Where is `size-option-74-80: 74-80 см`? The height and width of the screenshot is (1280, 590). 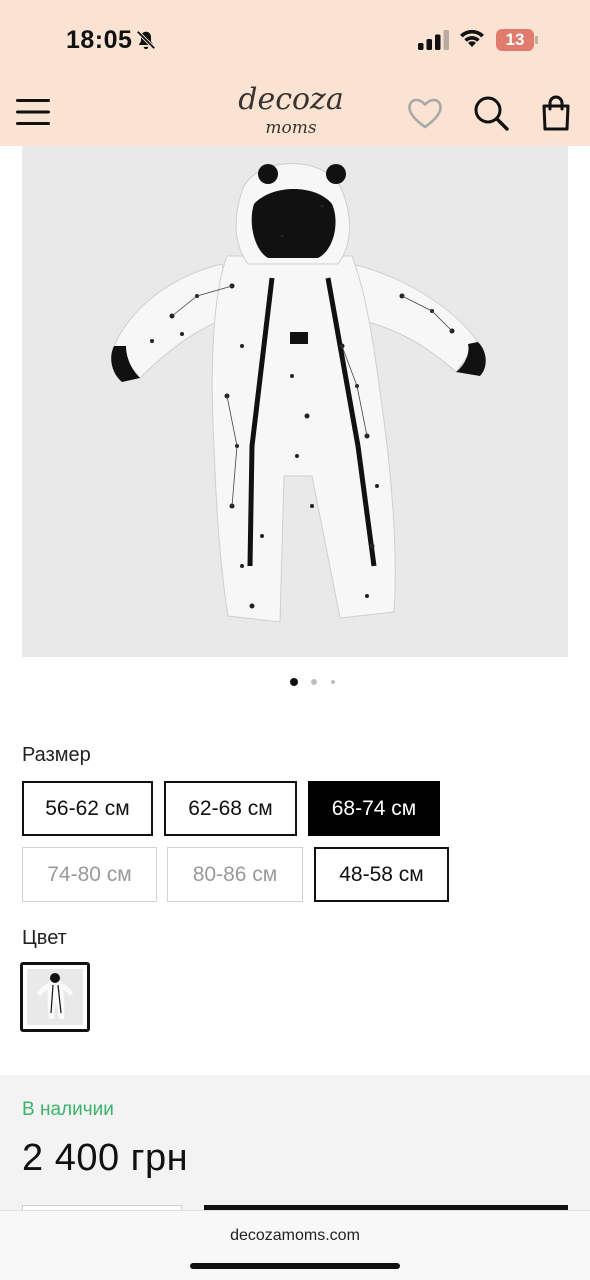
size-option-74-80: 74-80 см is located at coordinates (89, 874).